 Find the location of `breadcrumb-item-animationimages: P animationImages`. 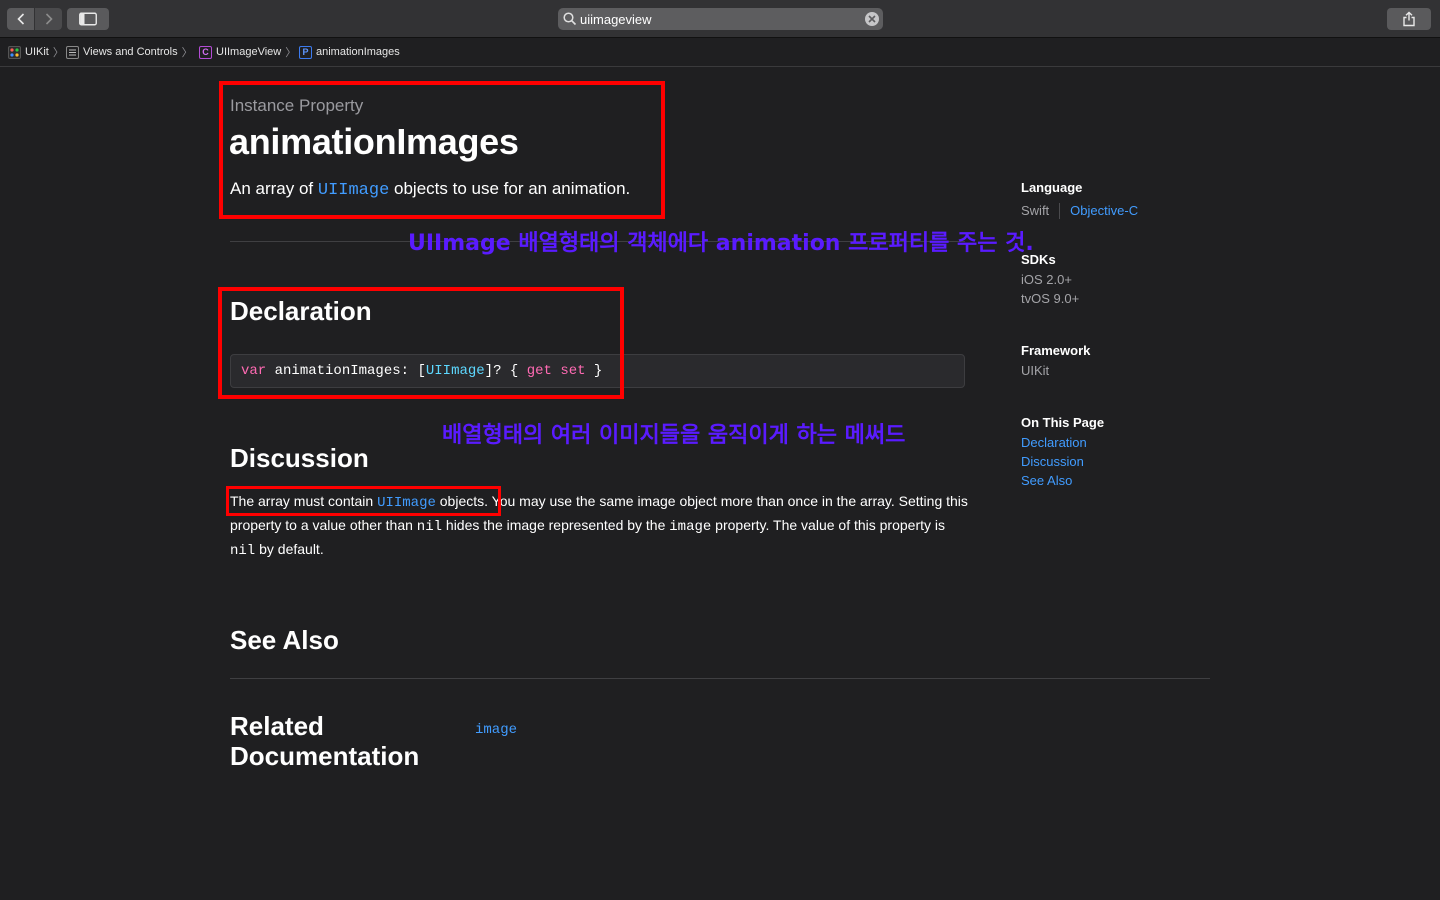

breadcrumb-item-animationimages: P animationImages is located at coordinates (349, 52).